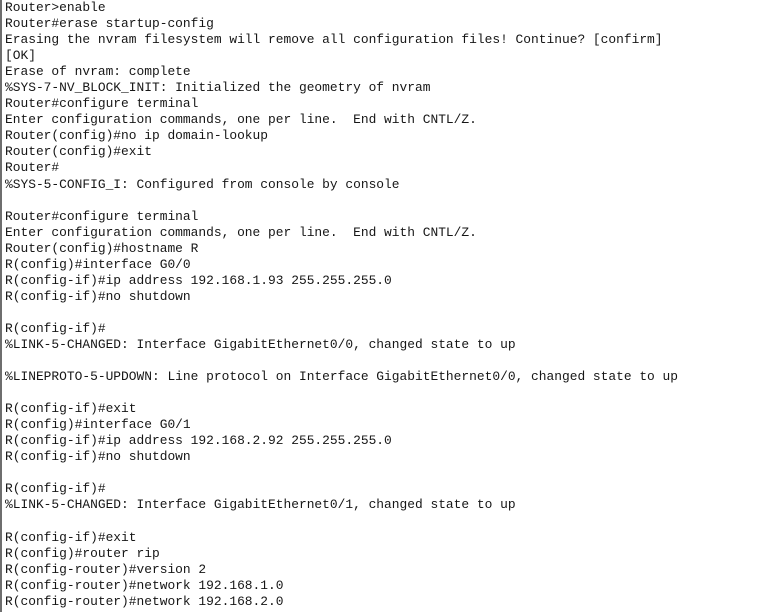  What do you see at coordinates (82, 553) in the screenshot?
I see `console-line: R(config)#router rip` at bounding box center [82, 553].